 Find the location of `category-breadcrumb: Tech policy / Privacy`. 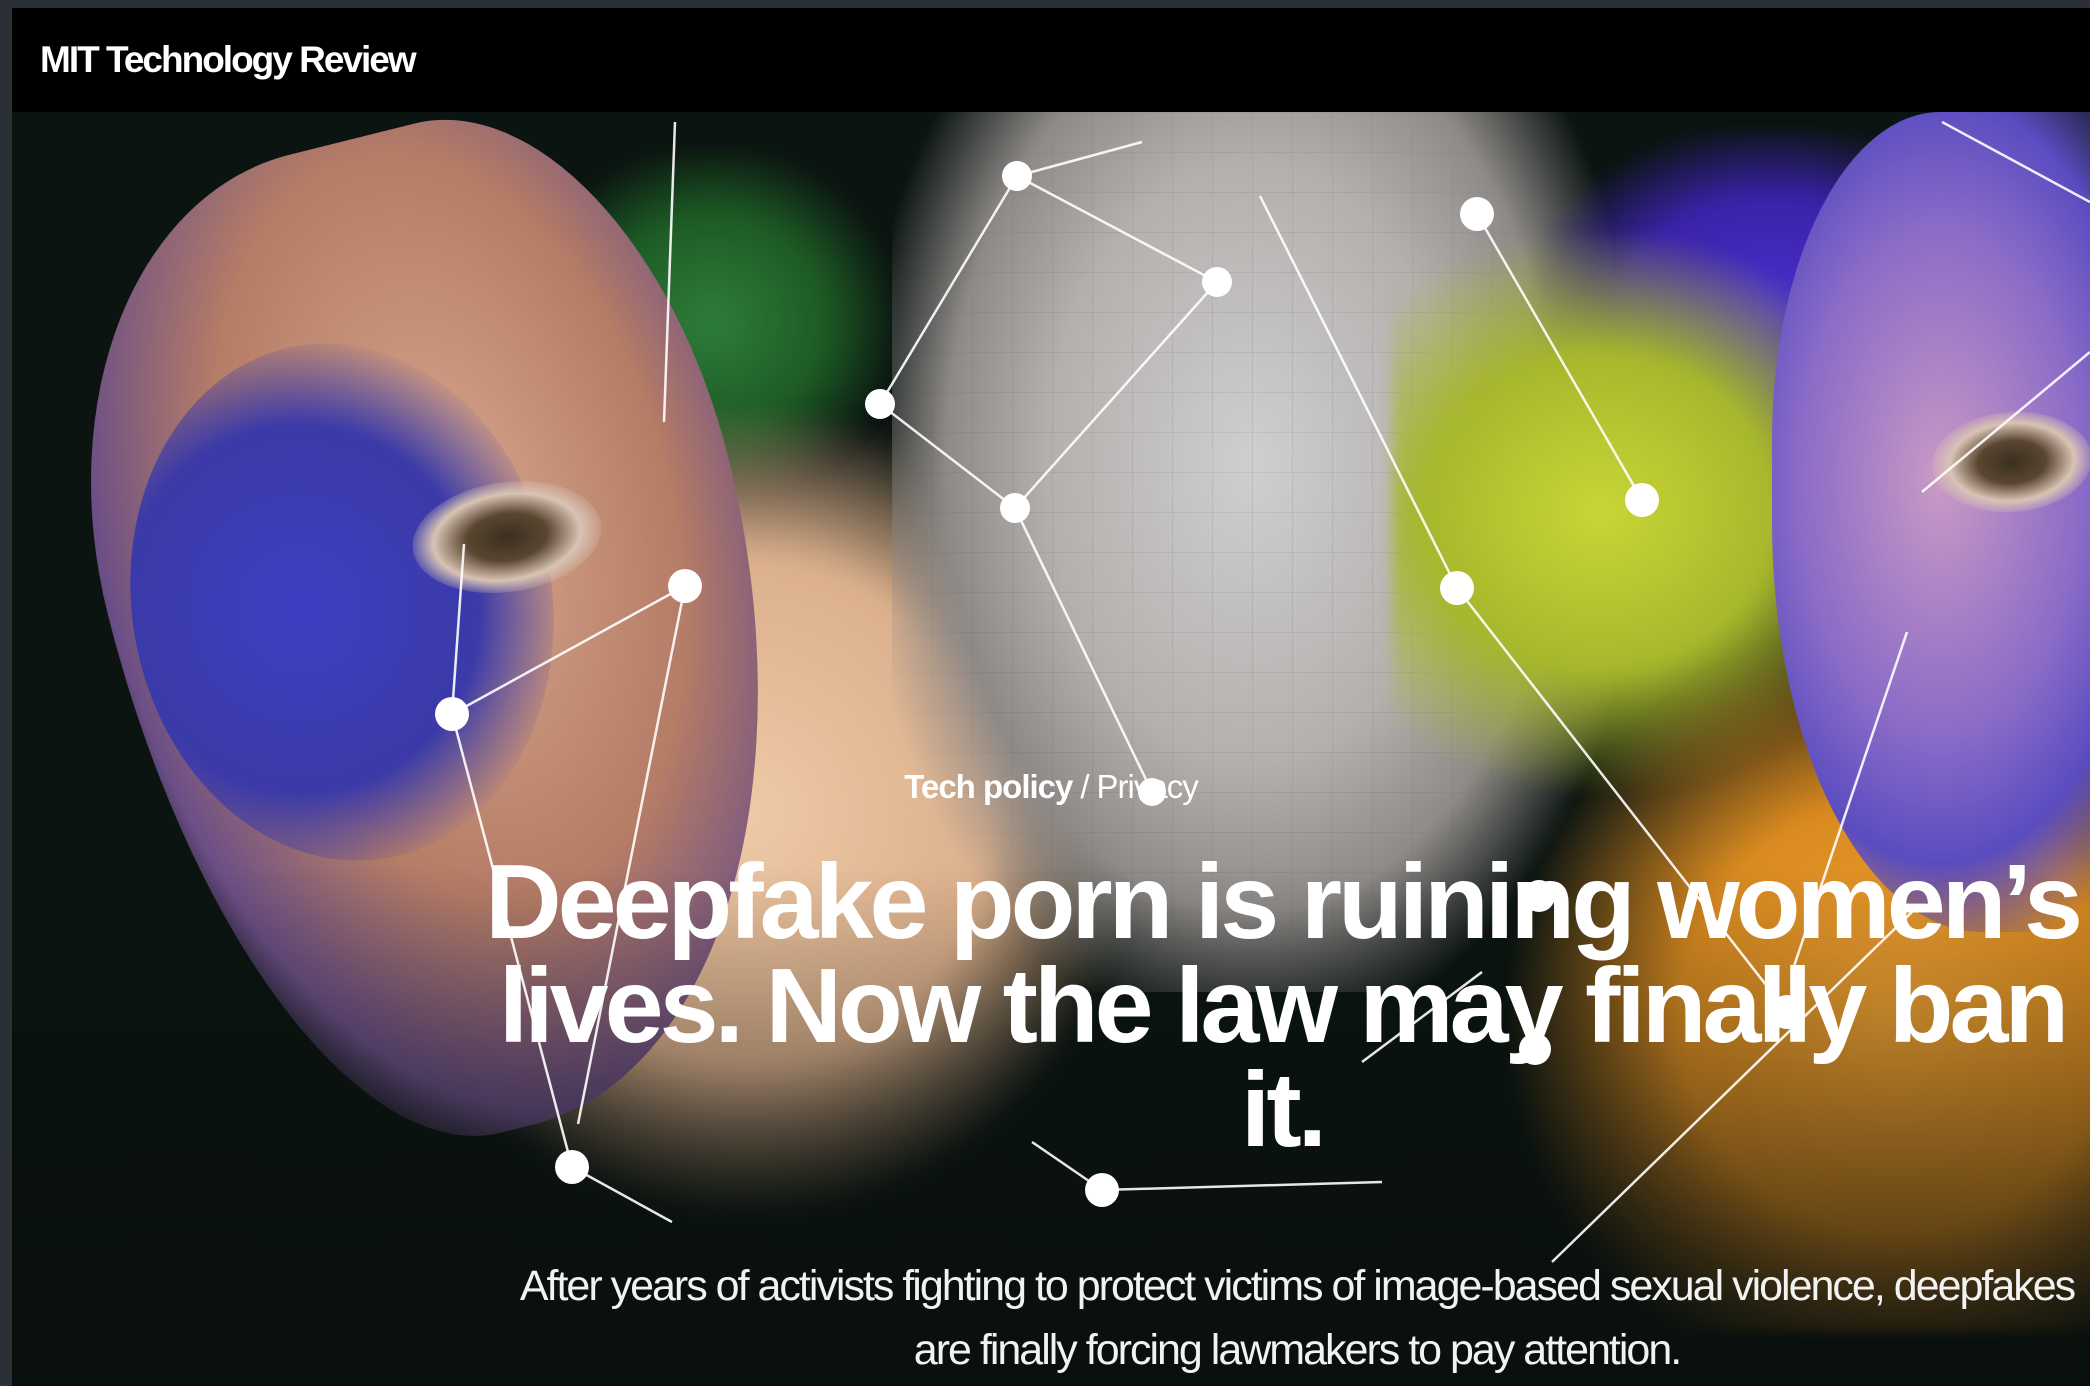

category-breadcrumb: Tech policy / Privacy is located at coordinates (1051, 787).